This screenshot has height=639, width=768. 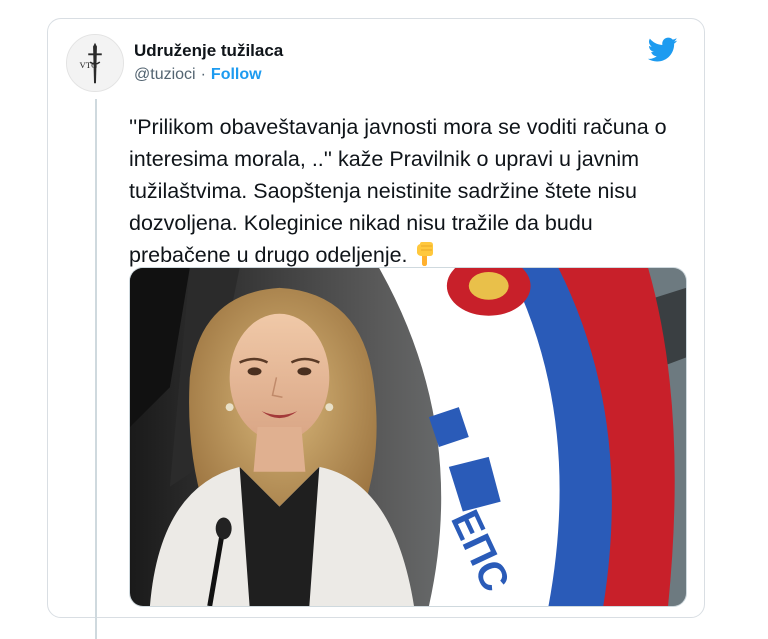 What do you see at coordinates (198, 75) in the screenshot?
I see `handle-row: @tuzioci · Follow` at bounding box center [198, 75].